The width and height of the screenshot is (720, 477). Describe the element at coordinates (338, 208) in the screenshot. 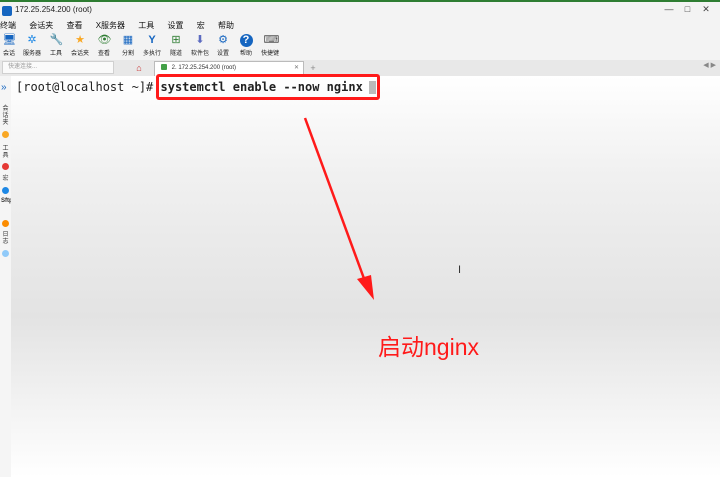

I see `annotation-arrow` at that location.